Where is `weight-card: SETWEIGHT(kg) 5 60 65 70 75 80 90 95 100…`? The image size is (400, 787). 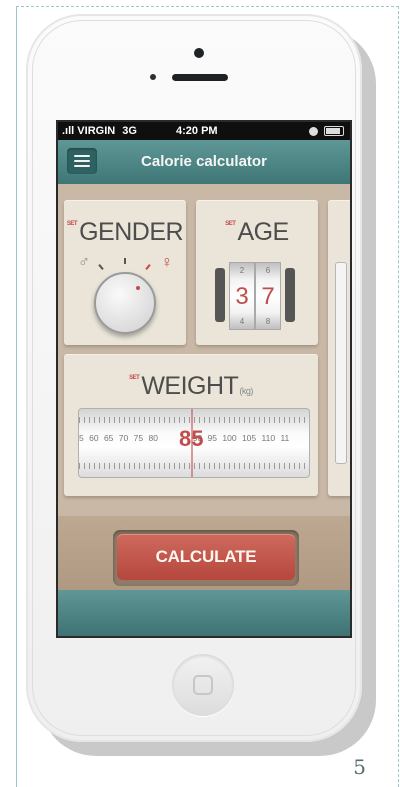
weight-card: SETWEIGHT(kg) 5 60 65 70 75 80 90 95 100… is located at coordinates (191, 425).